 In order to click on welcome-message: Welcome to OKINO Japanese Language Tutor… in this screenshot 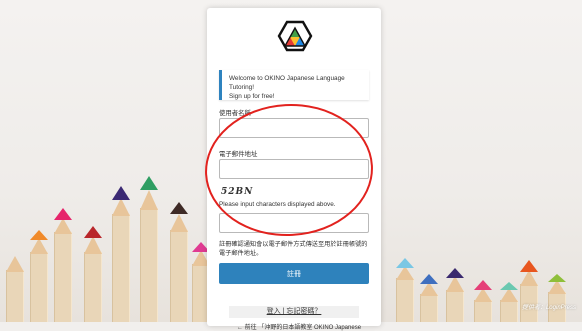, I will do `click(294, 85)`.